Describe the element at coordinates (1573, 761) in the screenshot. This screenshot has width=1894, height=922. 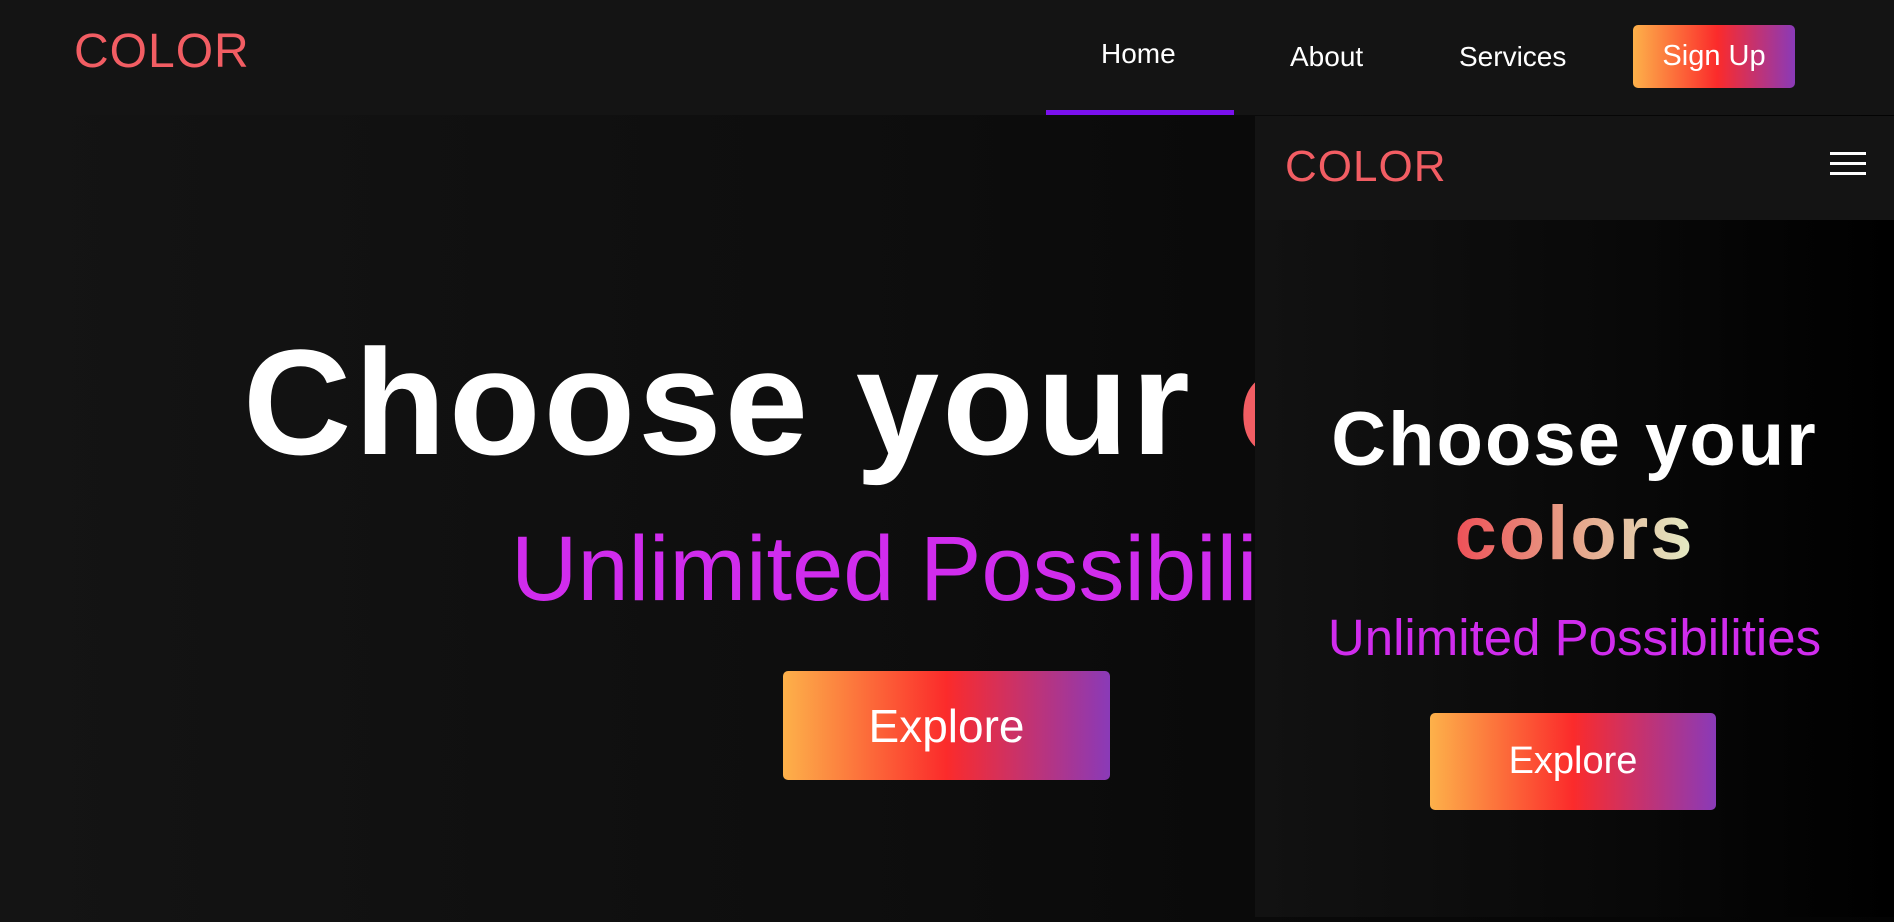
I see `mobile-explore-button: Explore` at that location.